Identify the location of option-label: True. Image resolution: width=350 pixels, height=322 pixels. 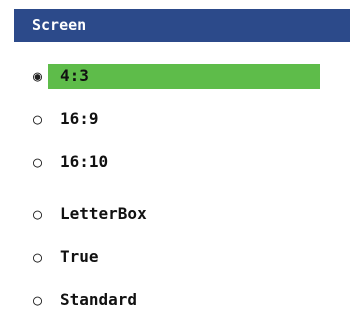
(79, 256).